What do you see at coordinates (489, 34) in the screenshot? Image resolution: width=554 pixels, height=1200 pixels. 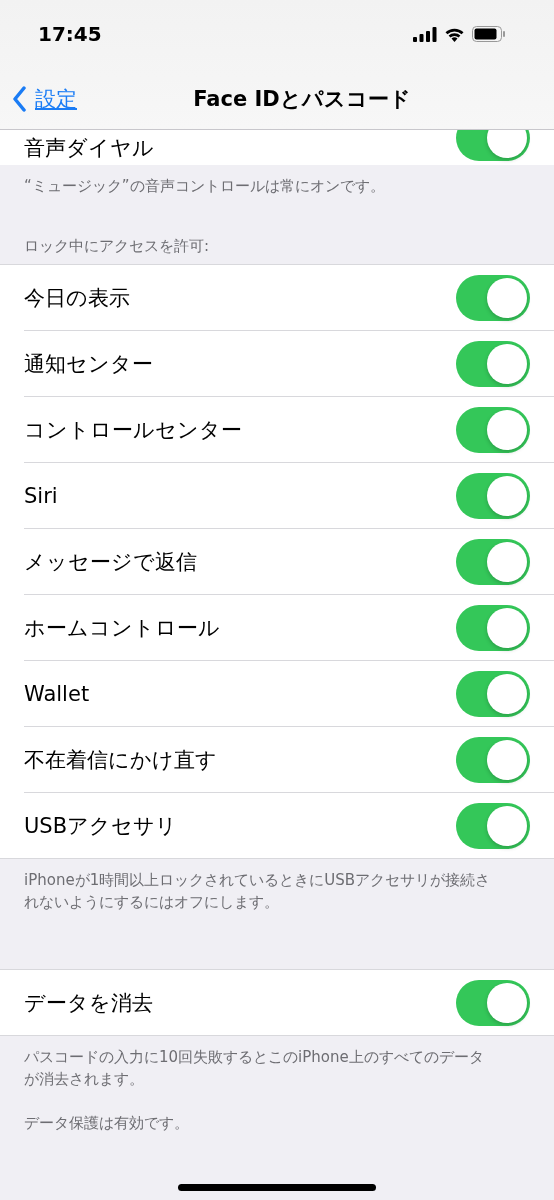 I see `battery-icon` at bounding box center [489, 34].